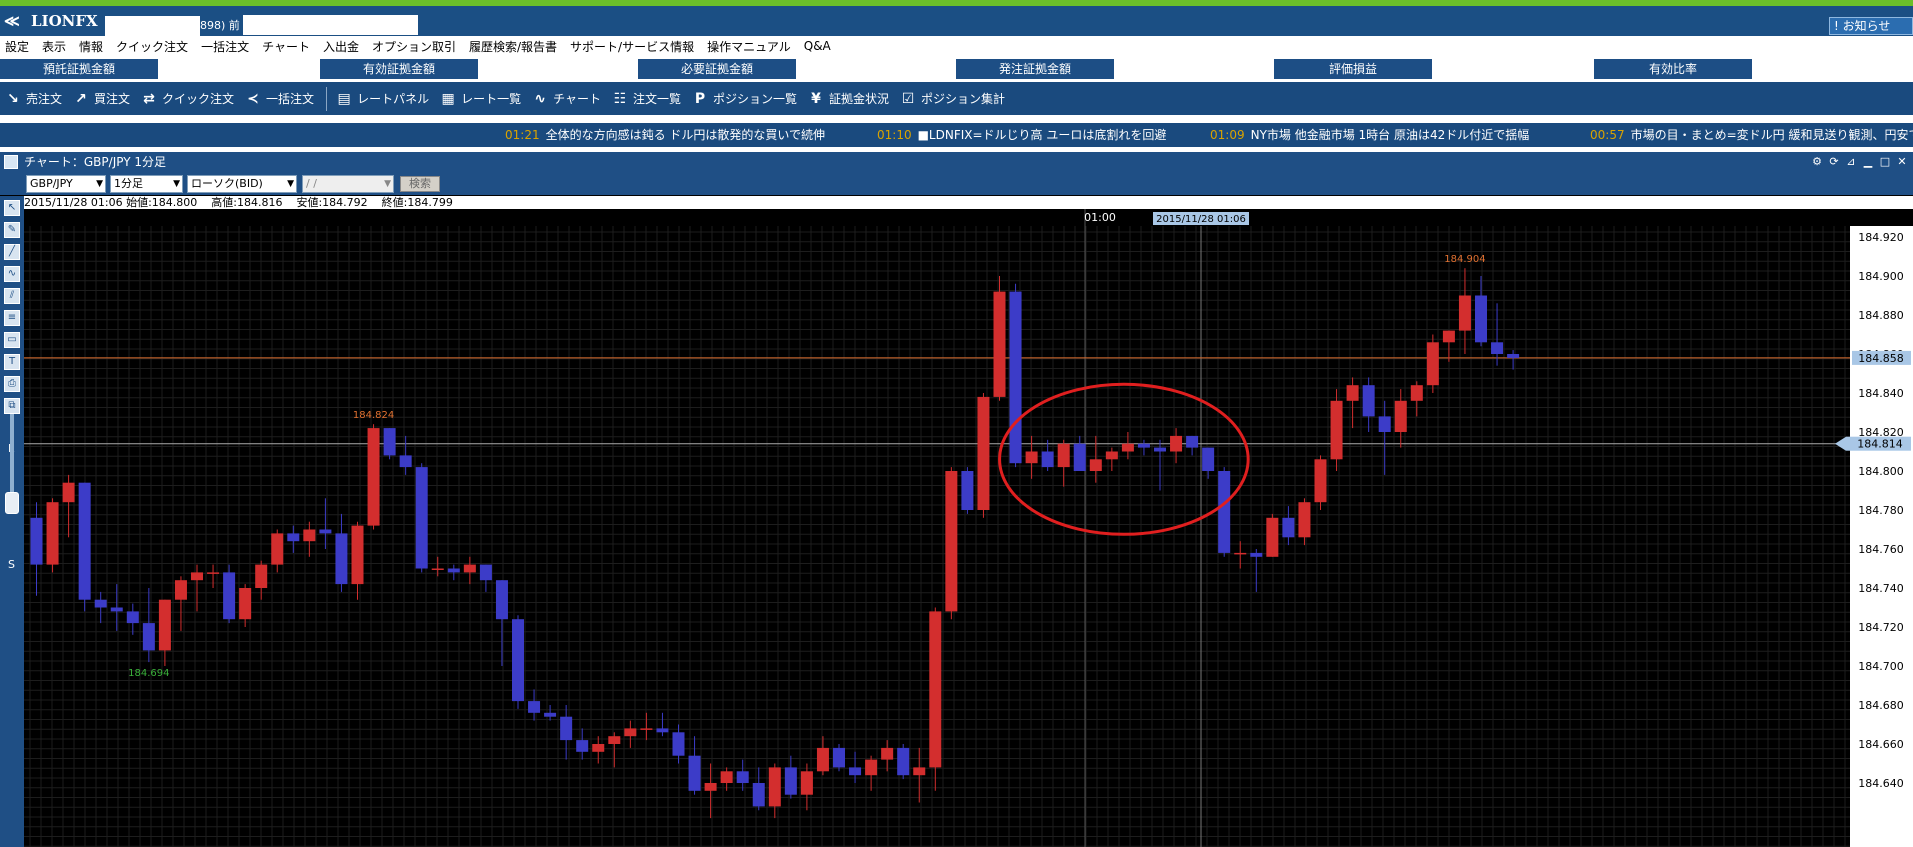  Describe the element at coordinates (1881, 471) in the screenshot. I see `y-tick-label: 184.800` at that location.